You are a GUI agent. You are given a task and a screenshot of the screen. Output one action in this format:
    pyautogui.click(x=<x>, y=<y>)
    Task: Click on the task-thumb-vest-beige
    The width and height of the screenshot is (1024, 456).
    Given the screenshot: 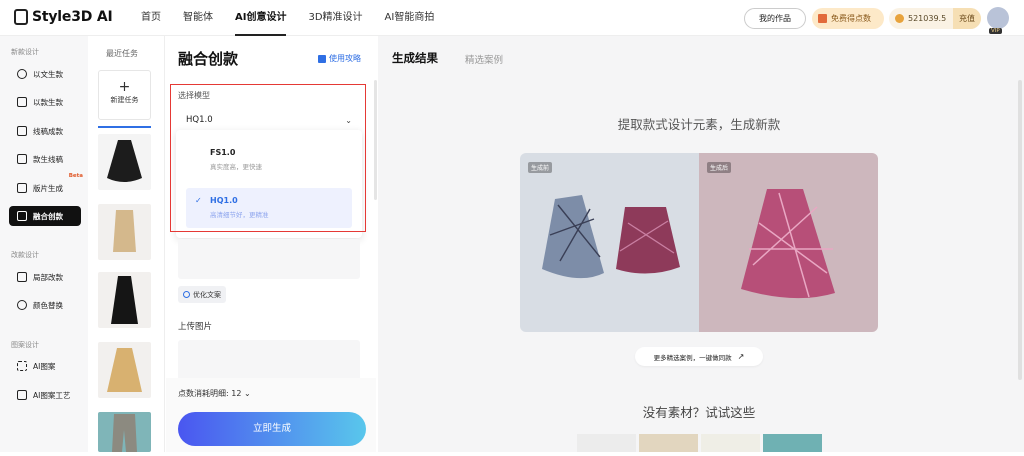 What is the action you would take?
    pyautogui.click(x=124, y=232)
    